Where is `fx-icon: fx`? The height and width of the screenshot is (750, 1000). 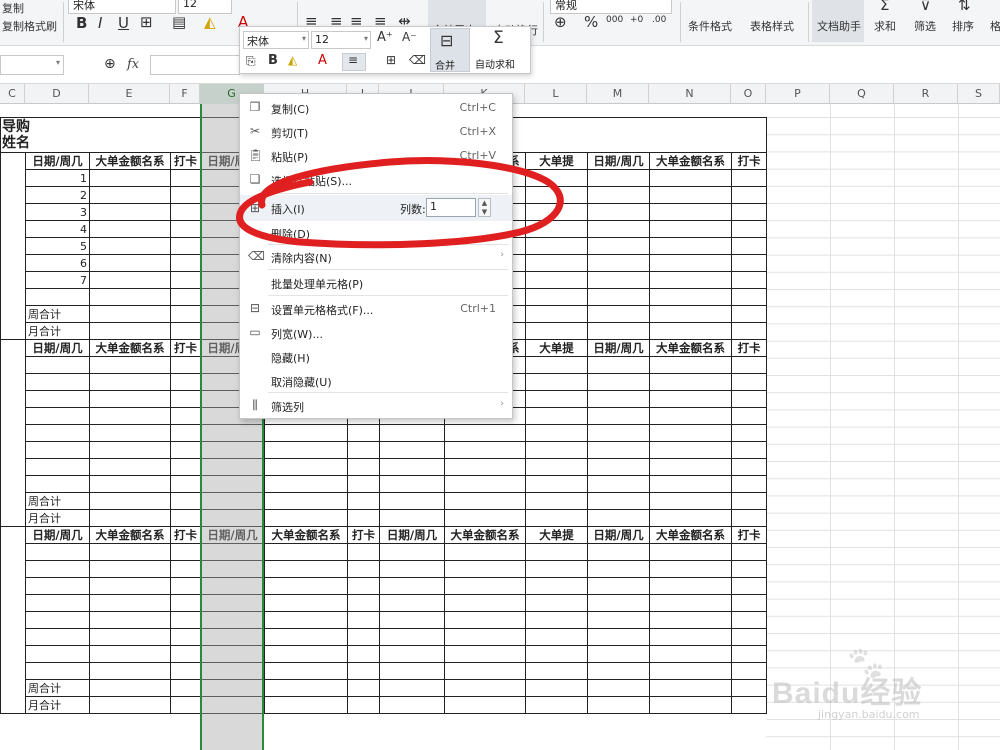
fx-icon: fx is located at coordinates (133, 64).